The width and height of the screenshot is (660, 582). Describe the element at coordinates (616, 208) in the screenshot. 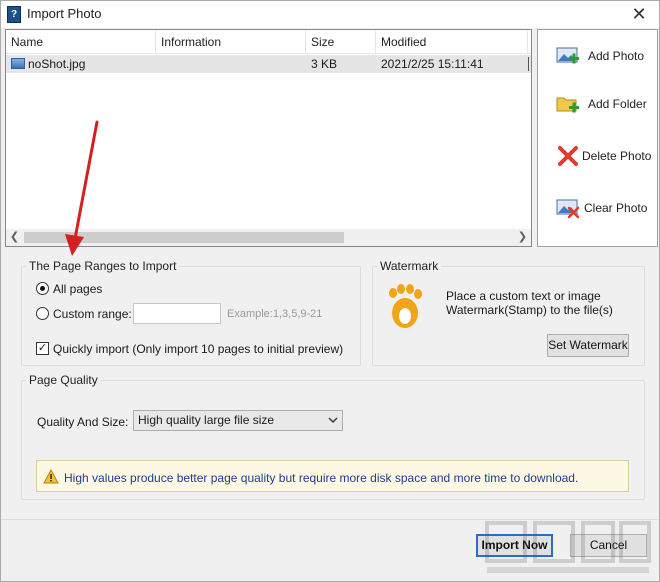

I see `clear-photo-label: Clear Photo` at that location.